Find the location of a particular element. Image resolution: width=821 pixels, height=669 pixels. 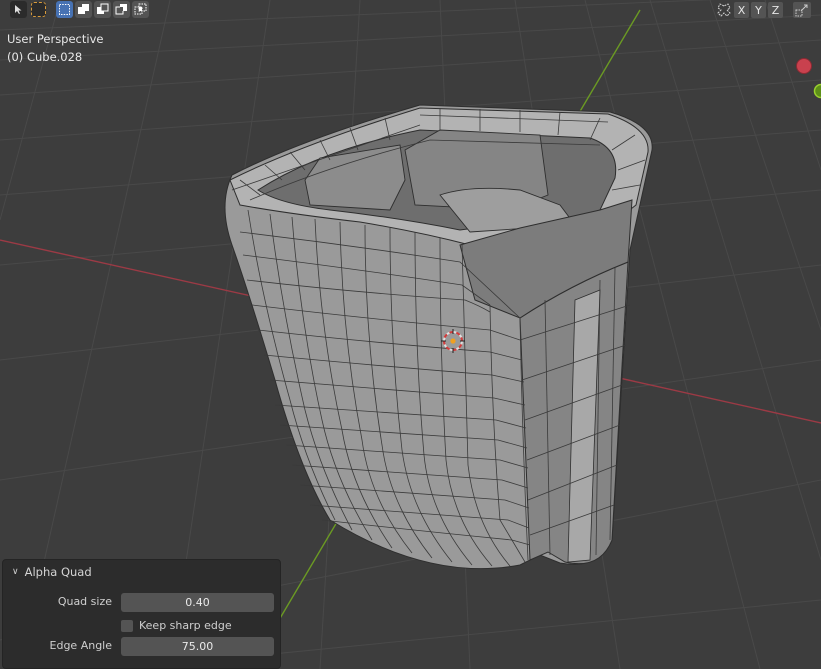

quad-size-field: 0.40 is located at coordinates (197, 602).